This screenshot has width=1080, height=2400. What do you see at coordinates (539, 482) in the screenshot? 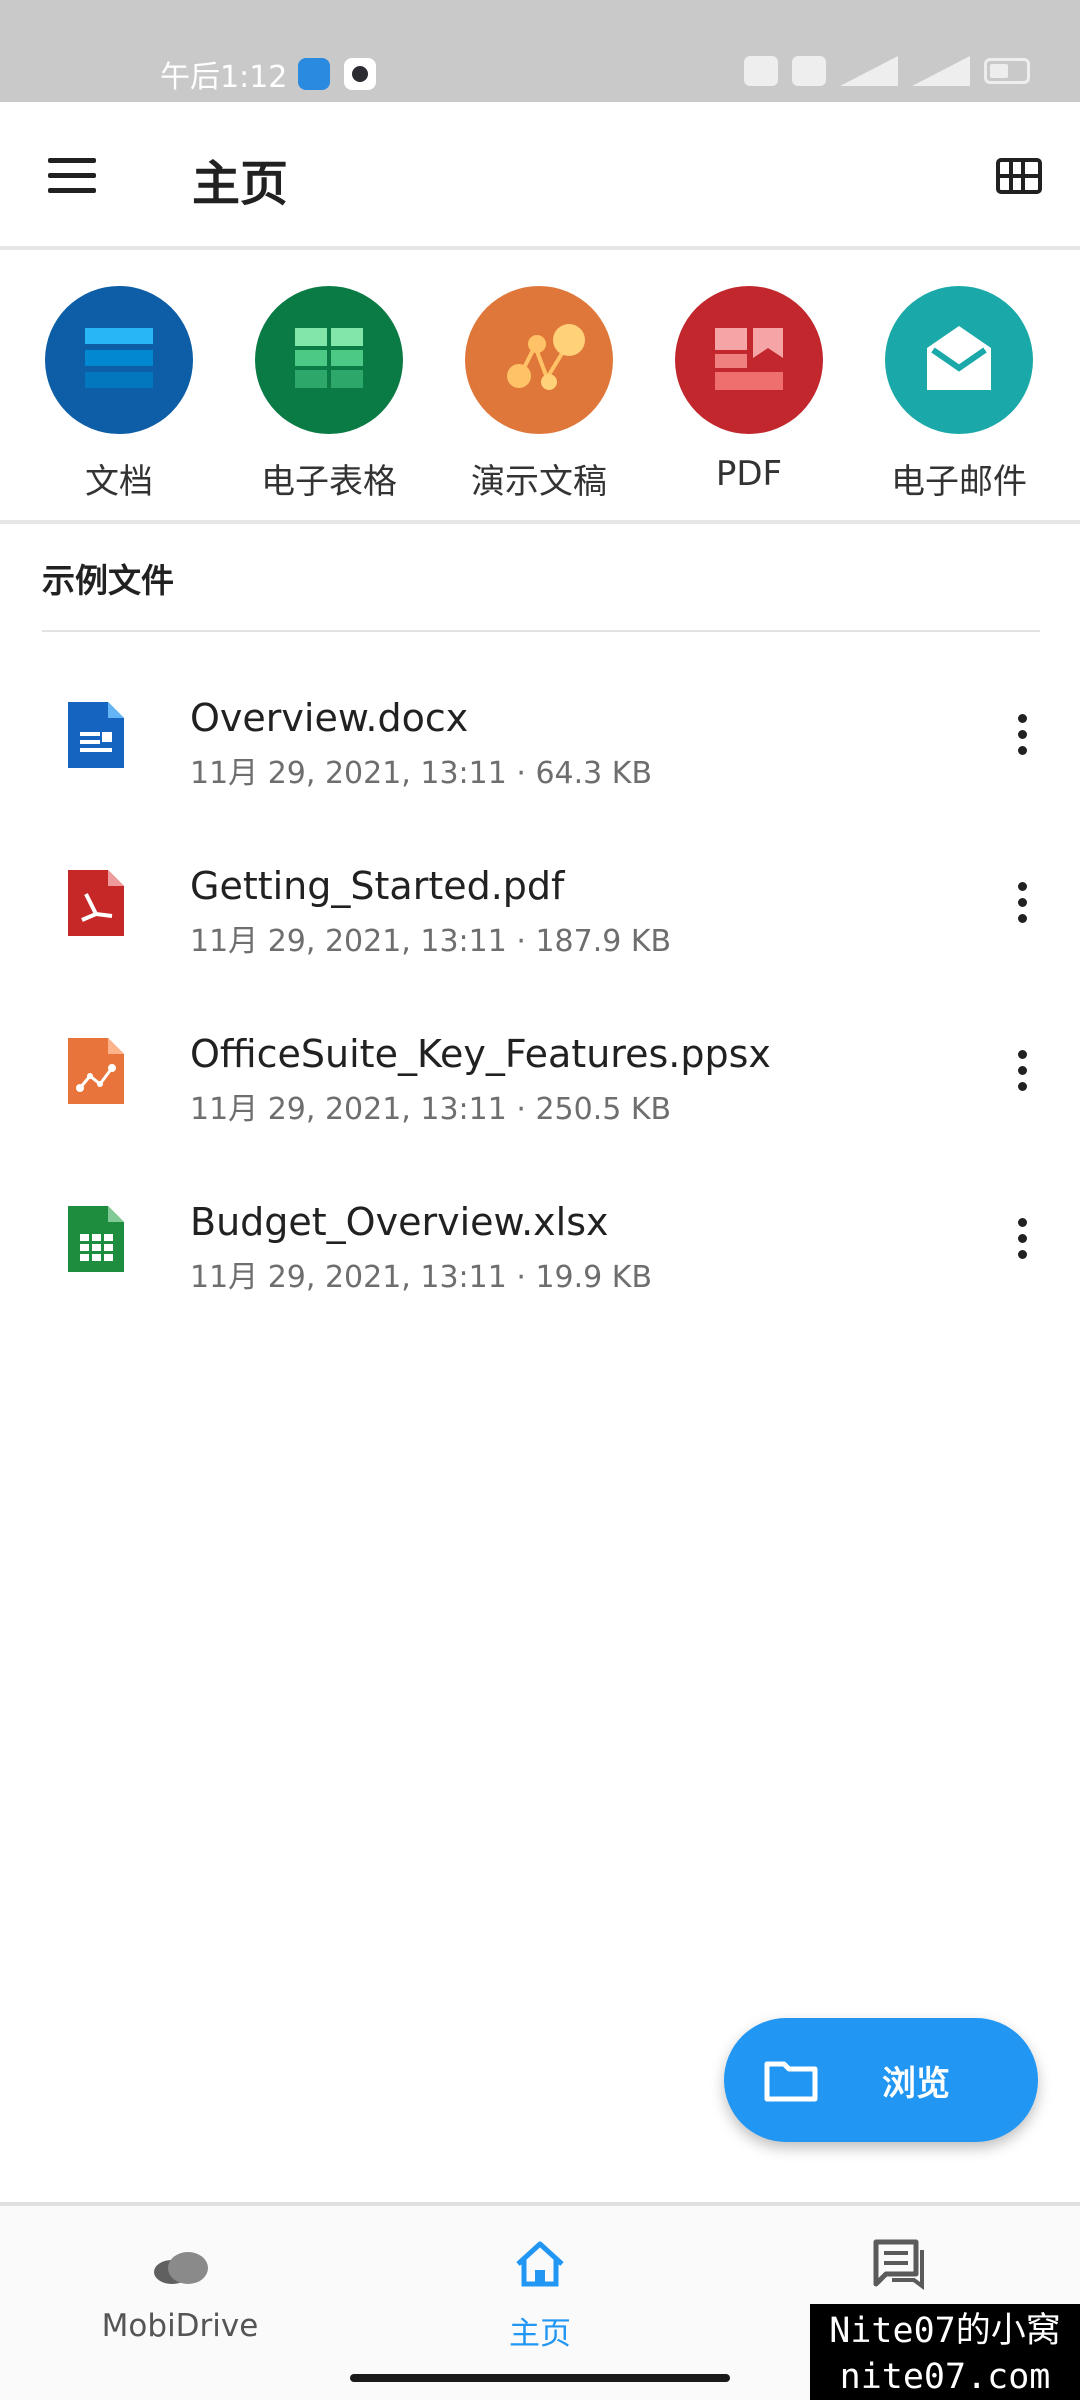
I see `category-label: 演示文稿` at bounding box center [539, 482].